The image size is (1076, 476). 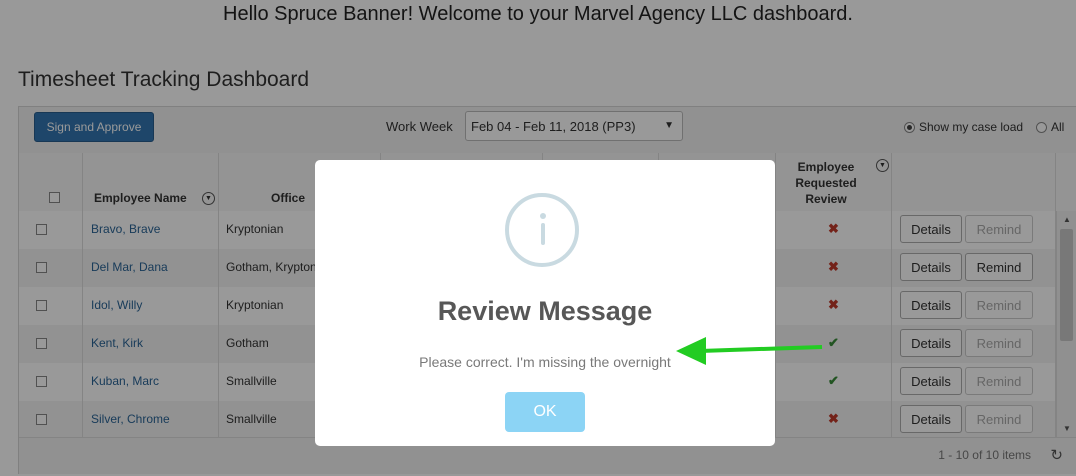 What do you see at coordinates (542, 230) in the screenshot?
I see `info-icon` at bounding box center [542, 230].